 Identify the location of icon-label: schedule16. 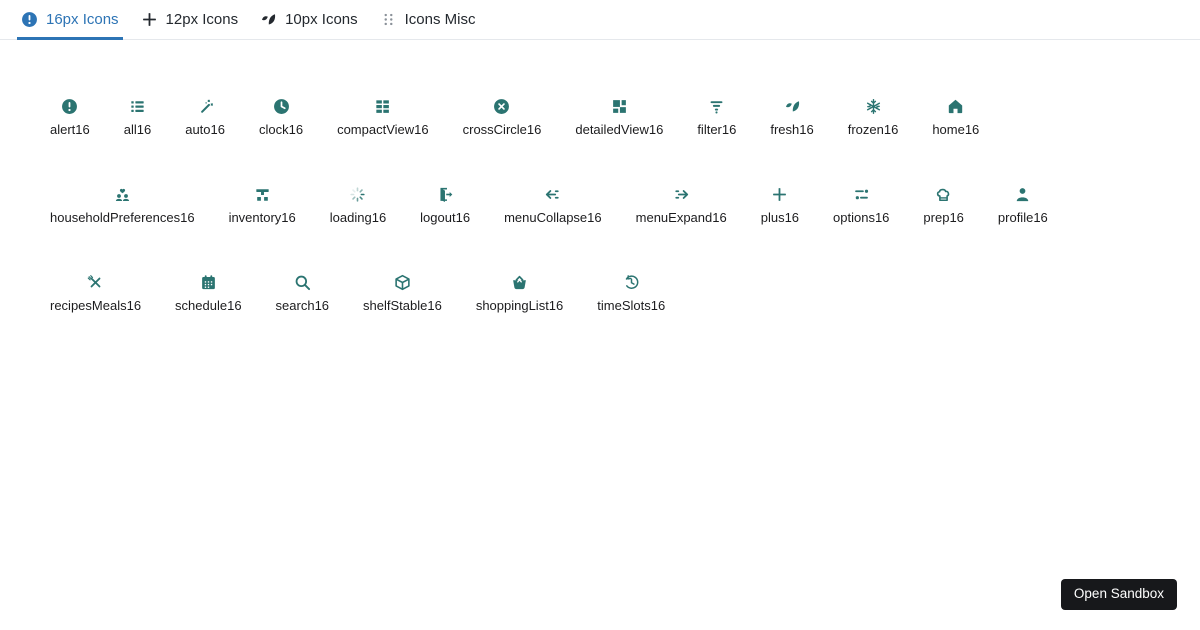
(208, 305).